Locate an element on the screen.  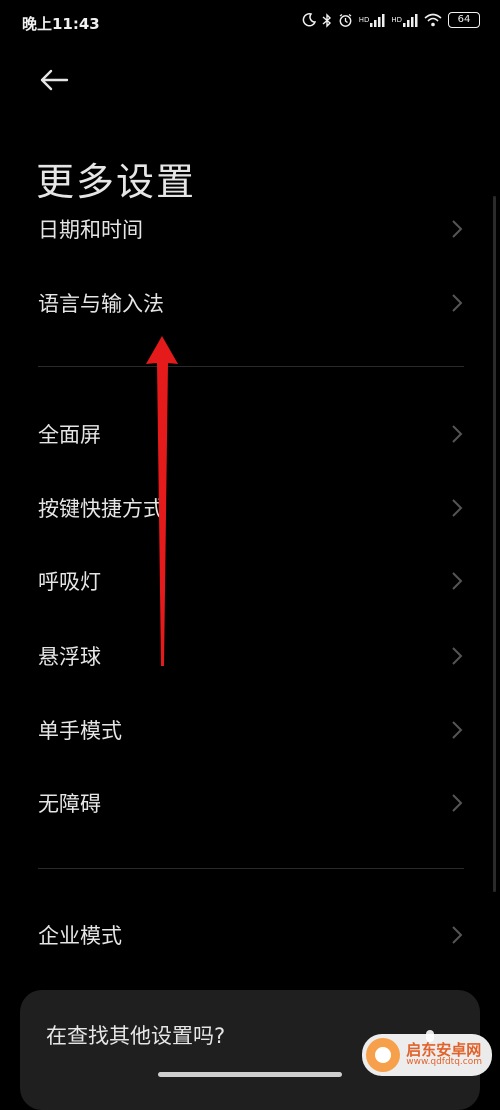
annotation-arrow is located at coordinates (160, 500).